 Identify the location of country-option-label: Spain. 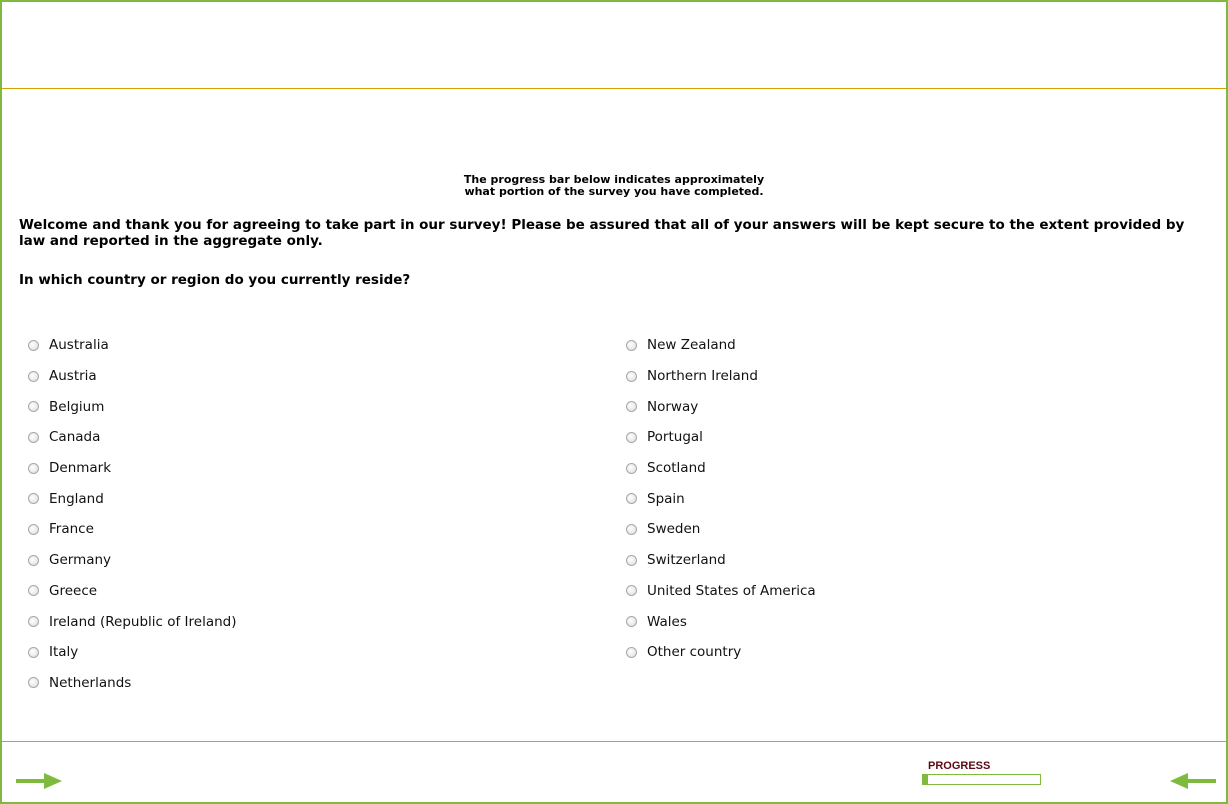
(666, 498).